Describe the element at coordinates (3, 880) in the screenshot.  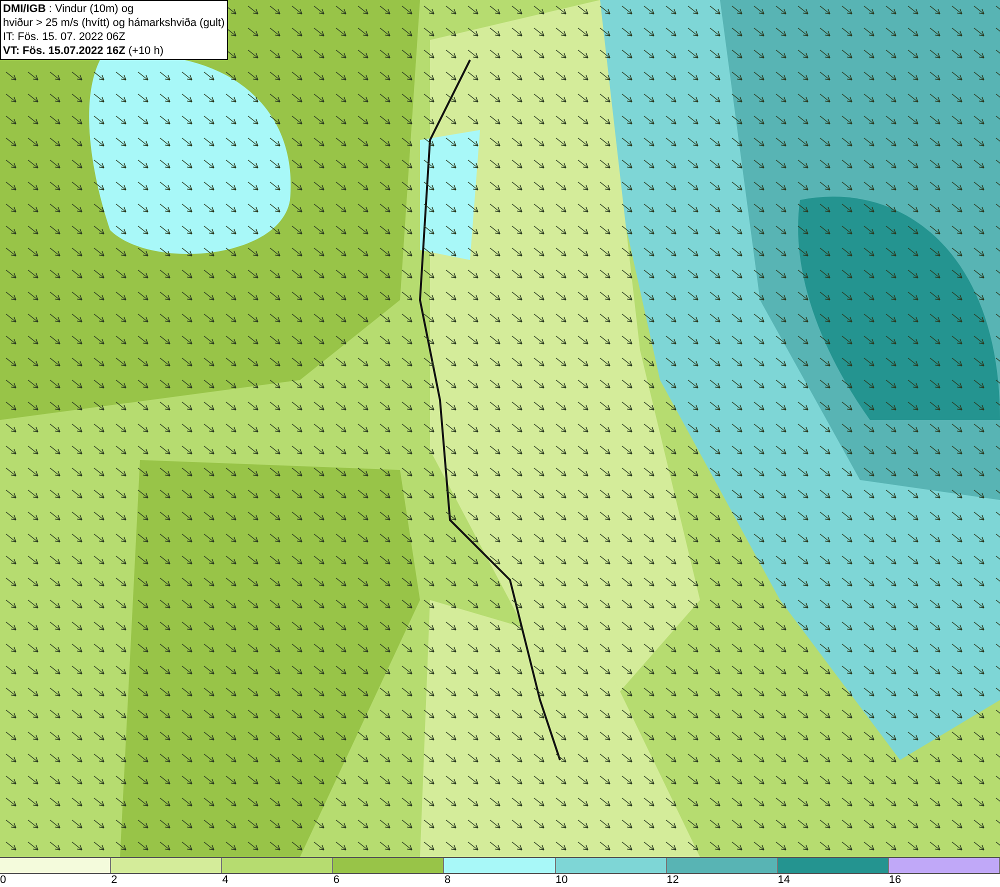
I see `legend-label: 0` at that location.